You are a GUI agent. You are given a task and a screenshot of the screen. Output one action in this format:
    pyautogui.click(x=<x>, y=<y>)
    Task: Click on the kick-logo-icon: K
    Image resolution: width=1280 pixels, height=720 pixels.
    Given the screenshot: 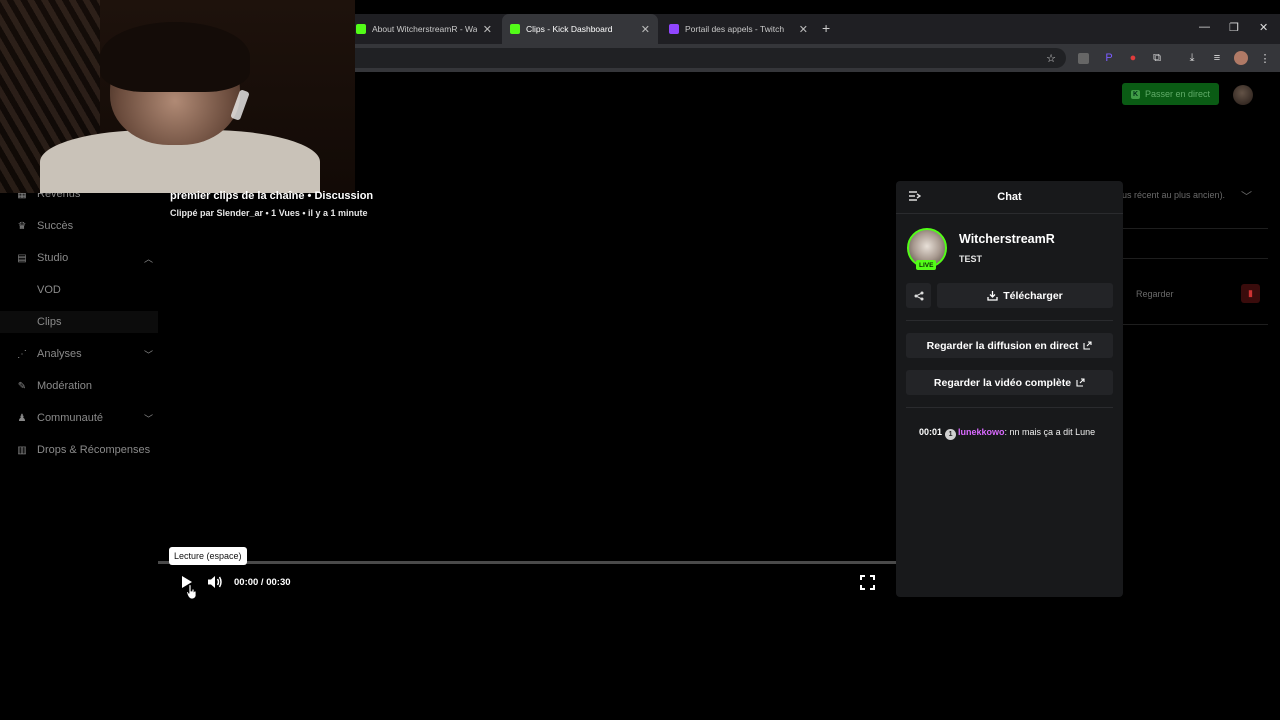 What is the action you would take?
    pyautogui.click(x=1135, y=94)
    